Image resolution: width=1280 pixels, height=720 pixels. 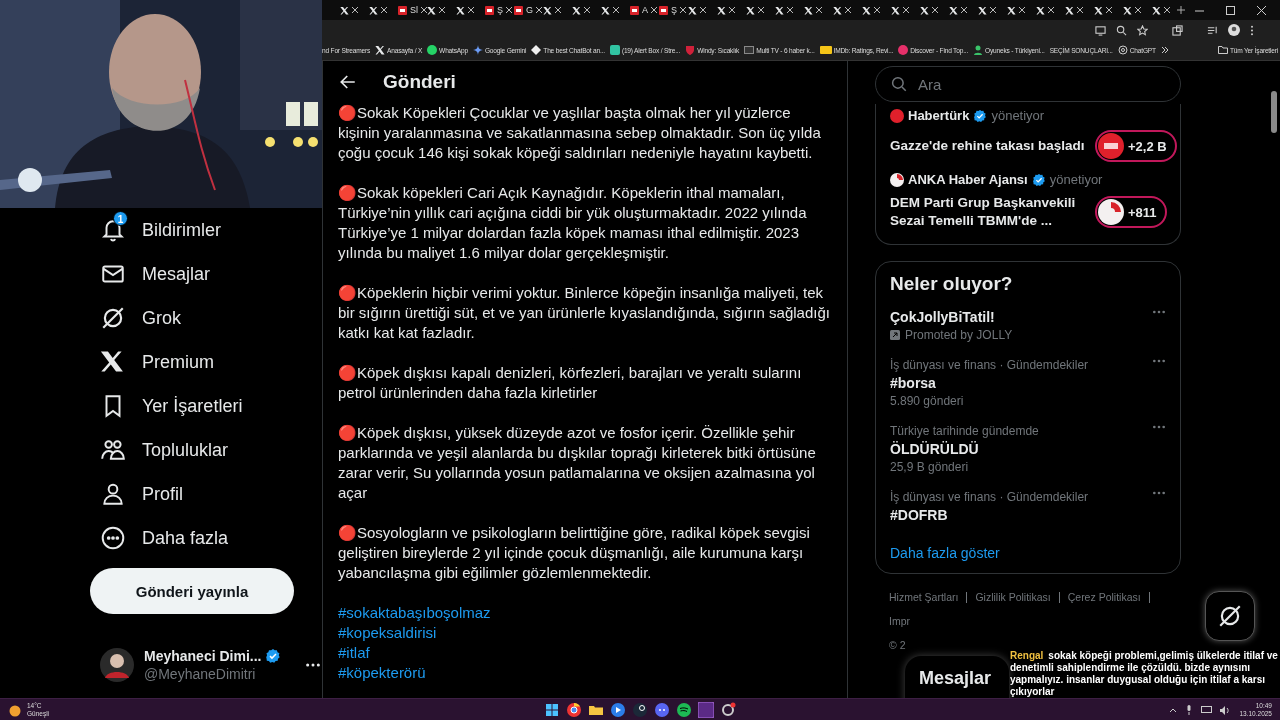 What do you see at coordinates (1121, 30) in the screenshot?
I see `zoom-icon` at bounding box center [1121, 30].